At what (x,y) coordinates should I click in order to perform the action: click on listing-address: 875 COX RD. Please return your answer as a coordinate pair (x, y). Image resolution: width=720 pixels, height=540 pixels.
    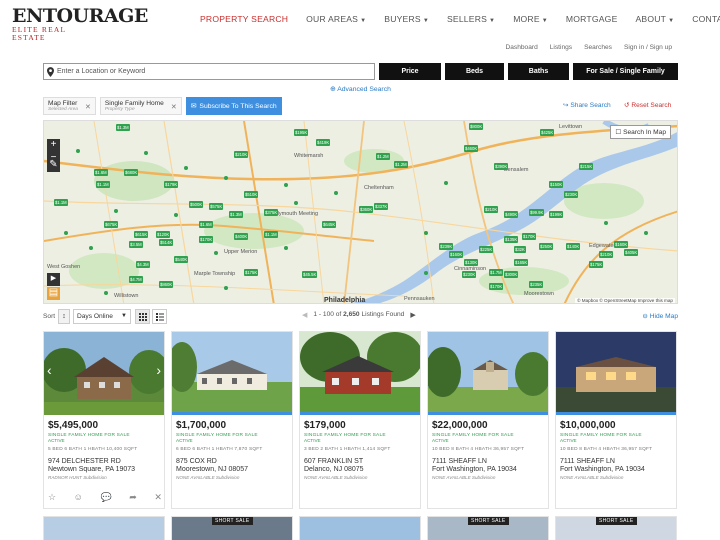
    Looking at the image, I should click on (196, 461).